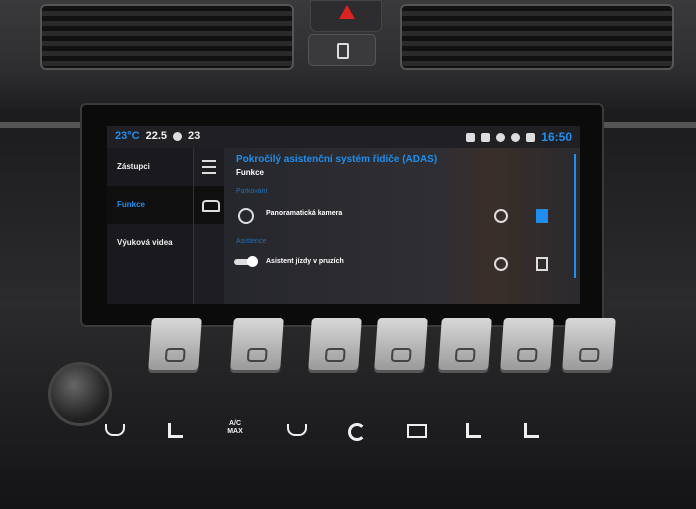 This screenshot has width=696, height=509. Describe the element at coordinates (150, 167) in the screenshot. I see `sidebar-item-shortcuts: Zástupci` at that location.